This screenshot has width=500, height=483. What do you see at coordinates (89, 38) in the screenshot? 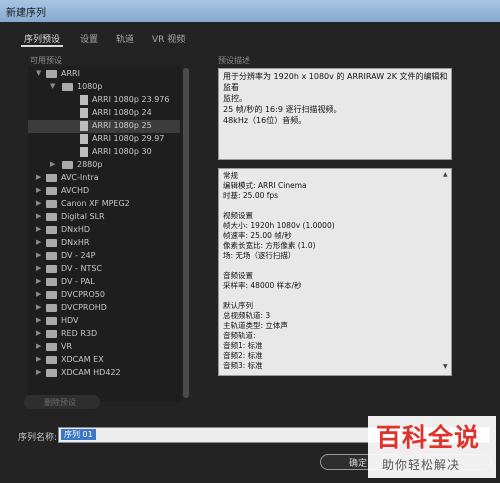
I see `tab-settings: 设置` at bounding box center [89, 38].